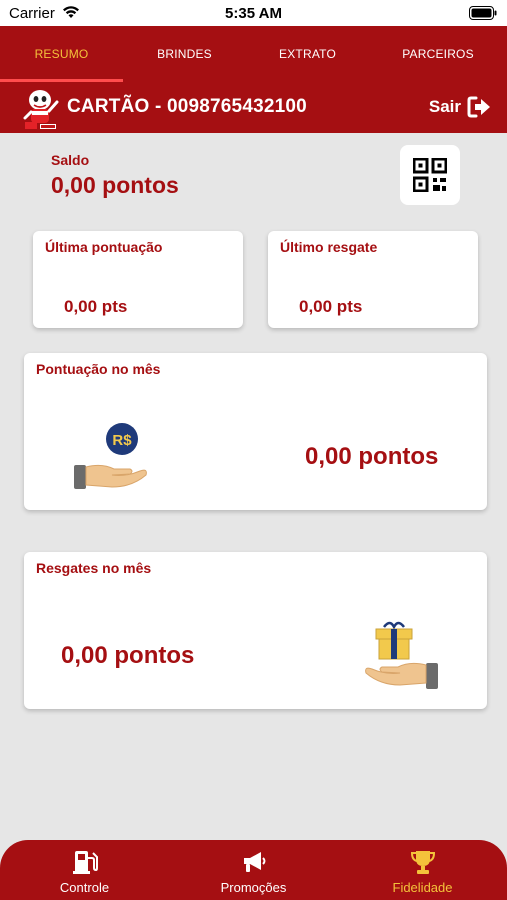 This screenshot has width=507, height=900. Describe the element at coordinates (307, 54) in the screenshot. I see `tab-extrato: EXTRATO` at that location.